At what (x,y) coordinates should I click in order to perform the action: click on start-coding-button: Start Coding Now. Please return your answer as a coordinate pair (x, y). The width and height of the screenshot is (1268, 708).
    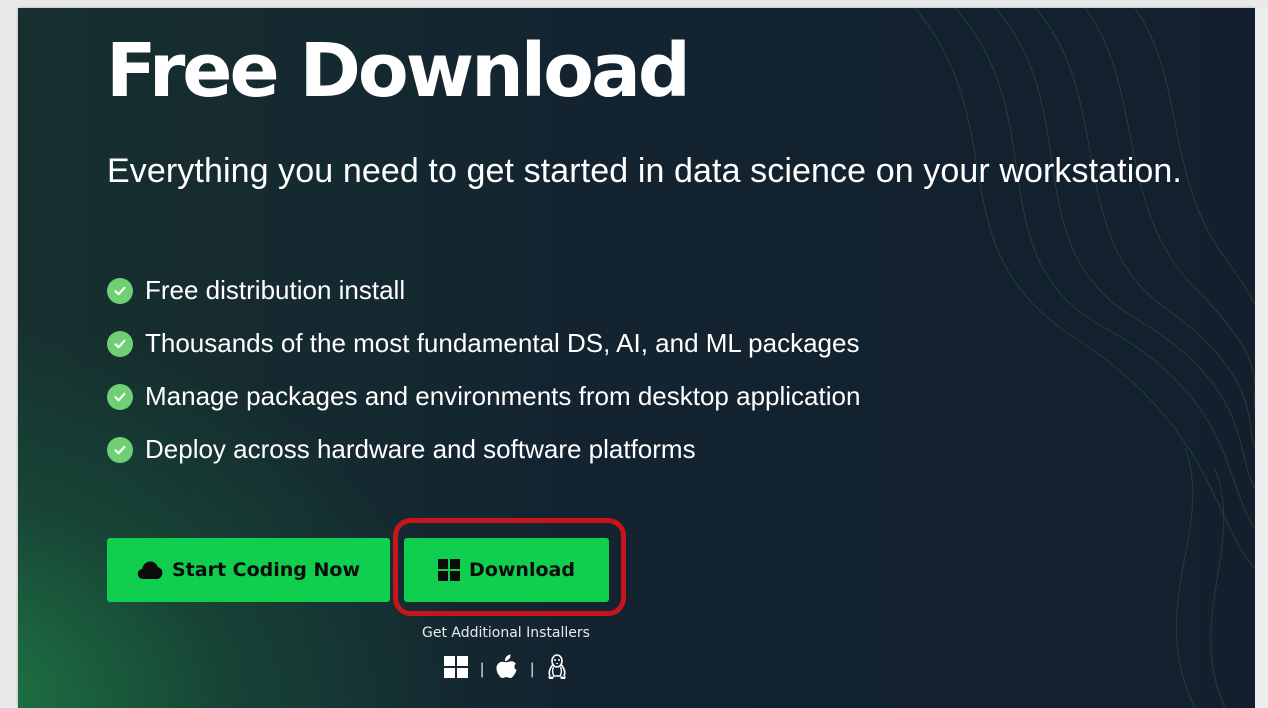
    Looking at the image, I should click on (248, 570).